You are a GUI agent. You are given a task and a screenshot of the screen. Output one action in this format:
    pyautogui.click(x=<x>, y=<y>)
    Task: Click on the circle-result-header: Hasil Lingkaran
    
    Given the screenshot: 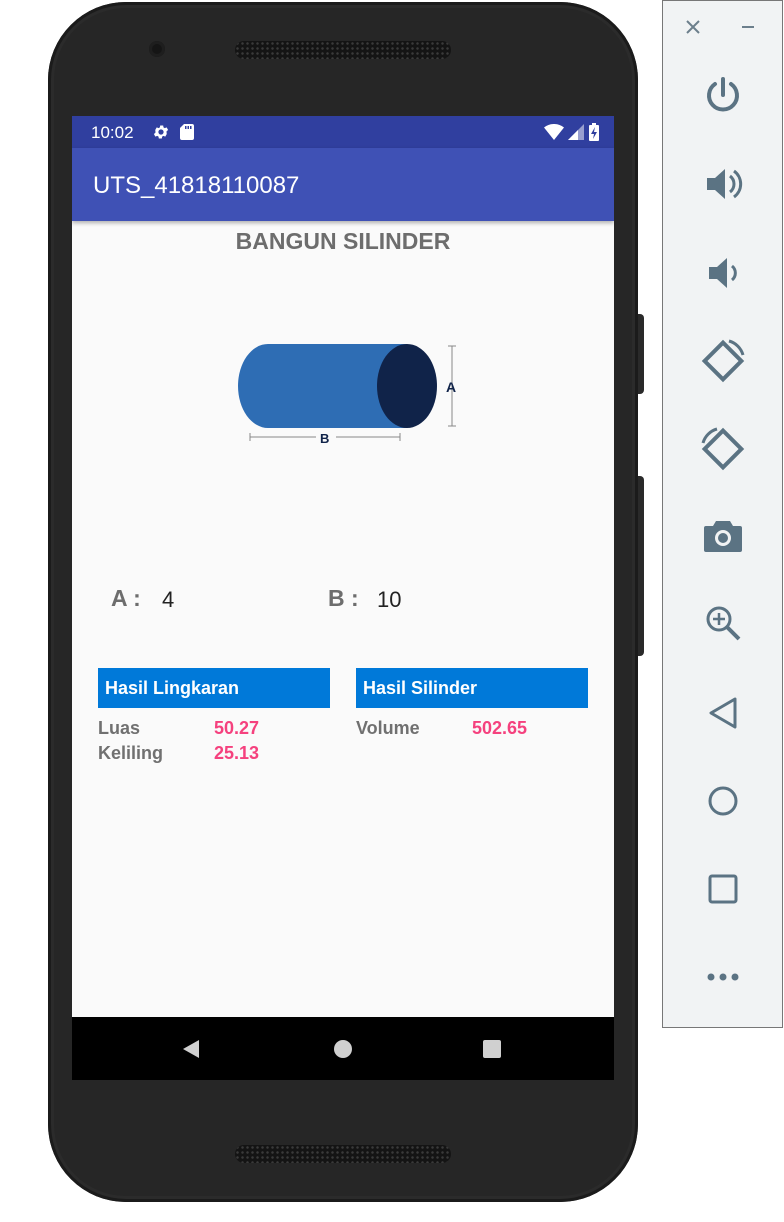 What is the action you would take?
    pyautogui.click(x=214, y=688)
    